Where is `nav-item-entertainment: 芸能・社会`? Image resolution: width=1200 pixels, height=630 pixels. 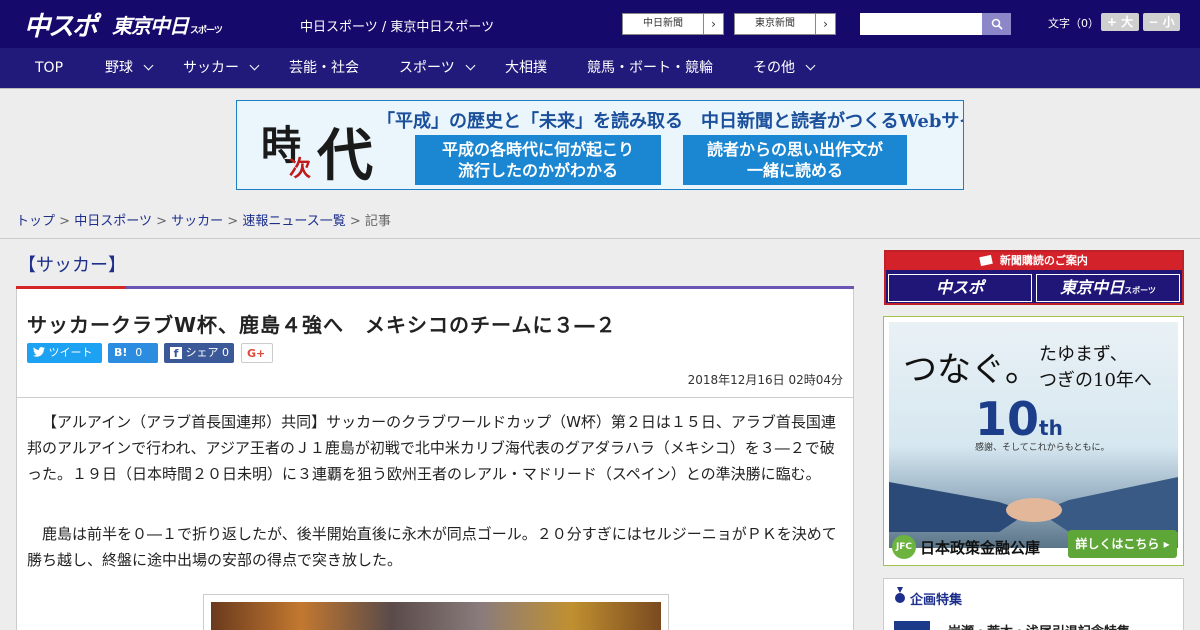 nav-item-entertainment: 芸能・社会 is located at coordinates (324, 68).